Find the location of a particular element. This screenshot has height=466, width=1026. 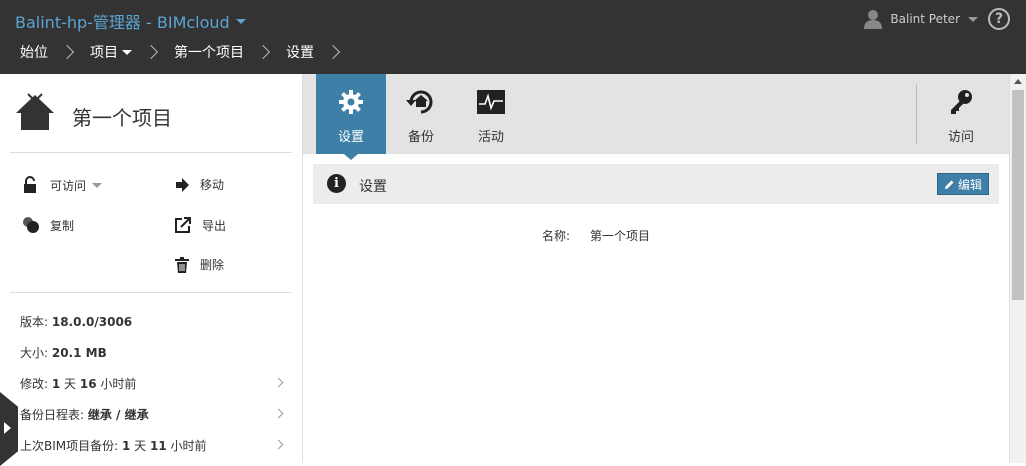

section-title: 设置 is located at coordinates (373, 187).